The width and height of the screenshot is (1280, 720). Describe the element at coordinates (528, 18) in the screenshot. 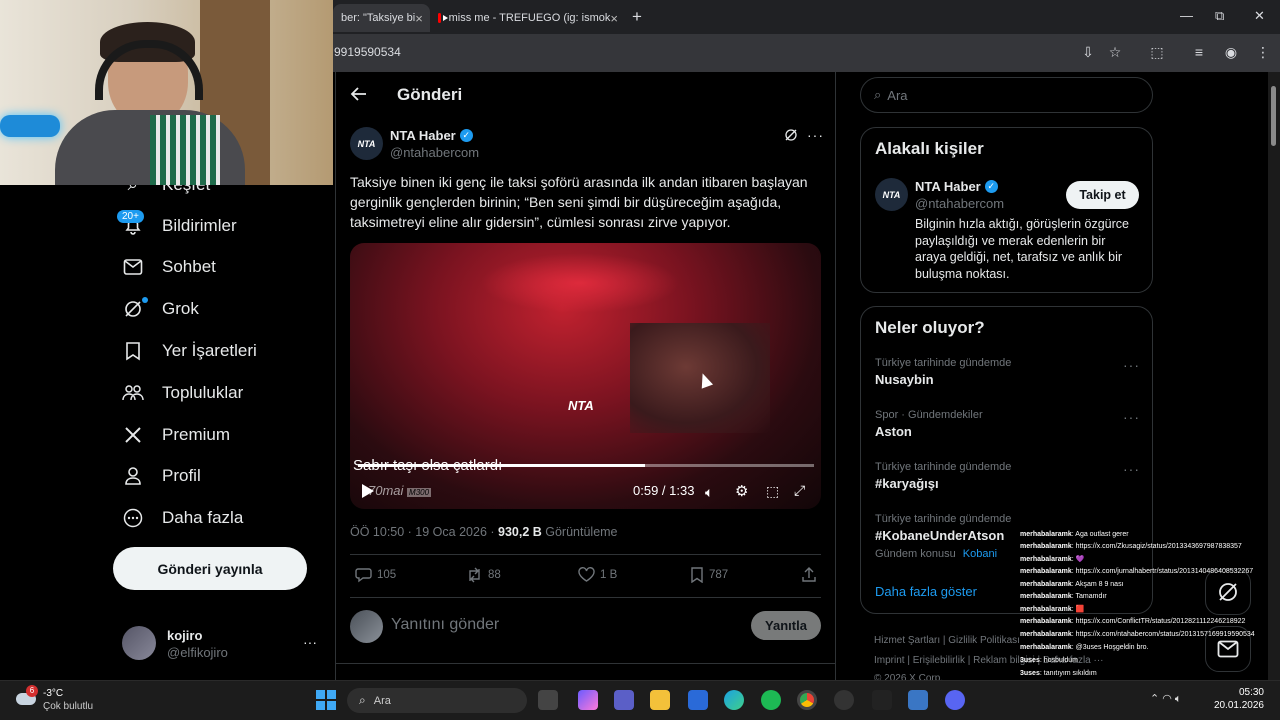

I see `browser-tab: miss me - TREFUEGO (ig: ismok ×` at that location.